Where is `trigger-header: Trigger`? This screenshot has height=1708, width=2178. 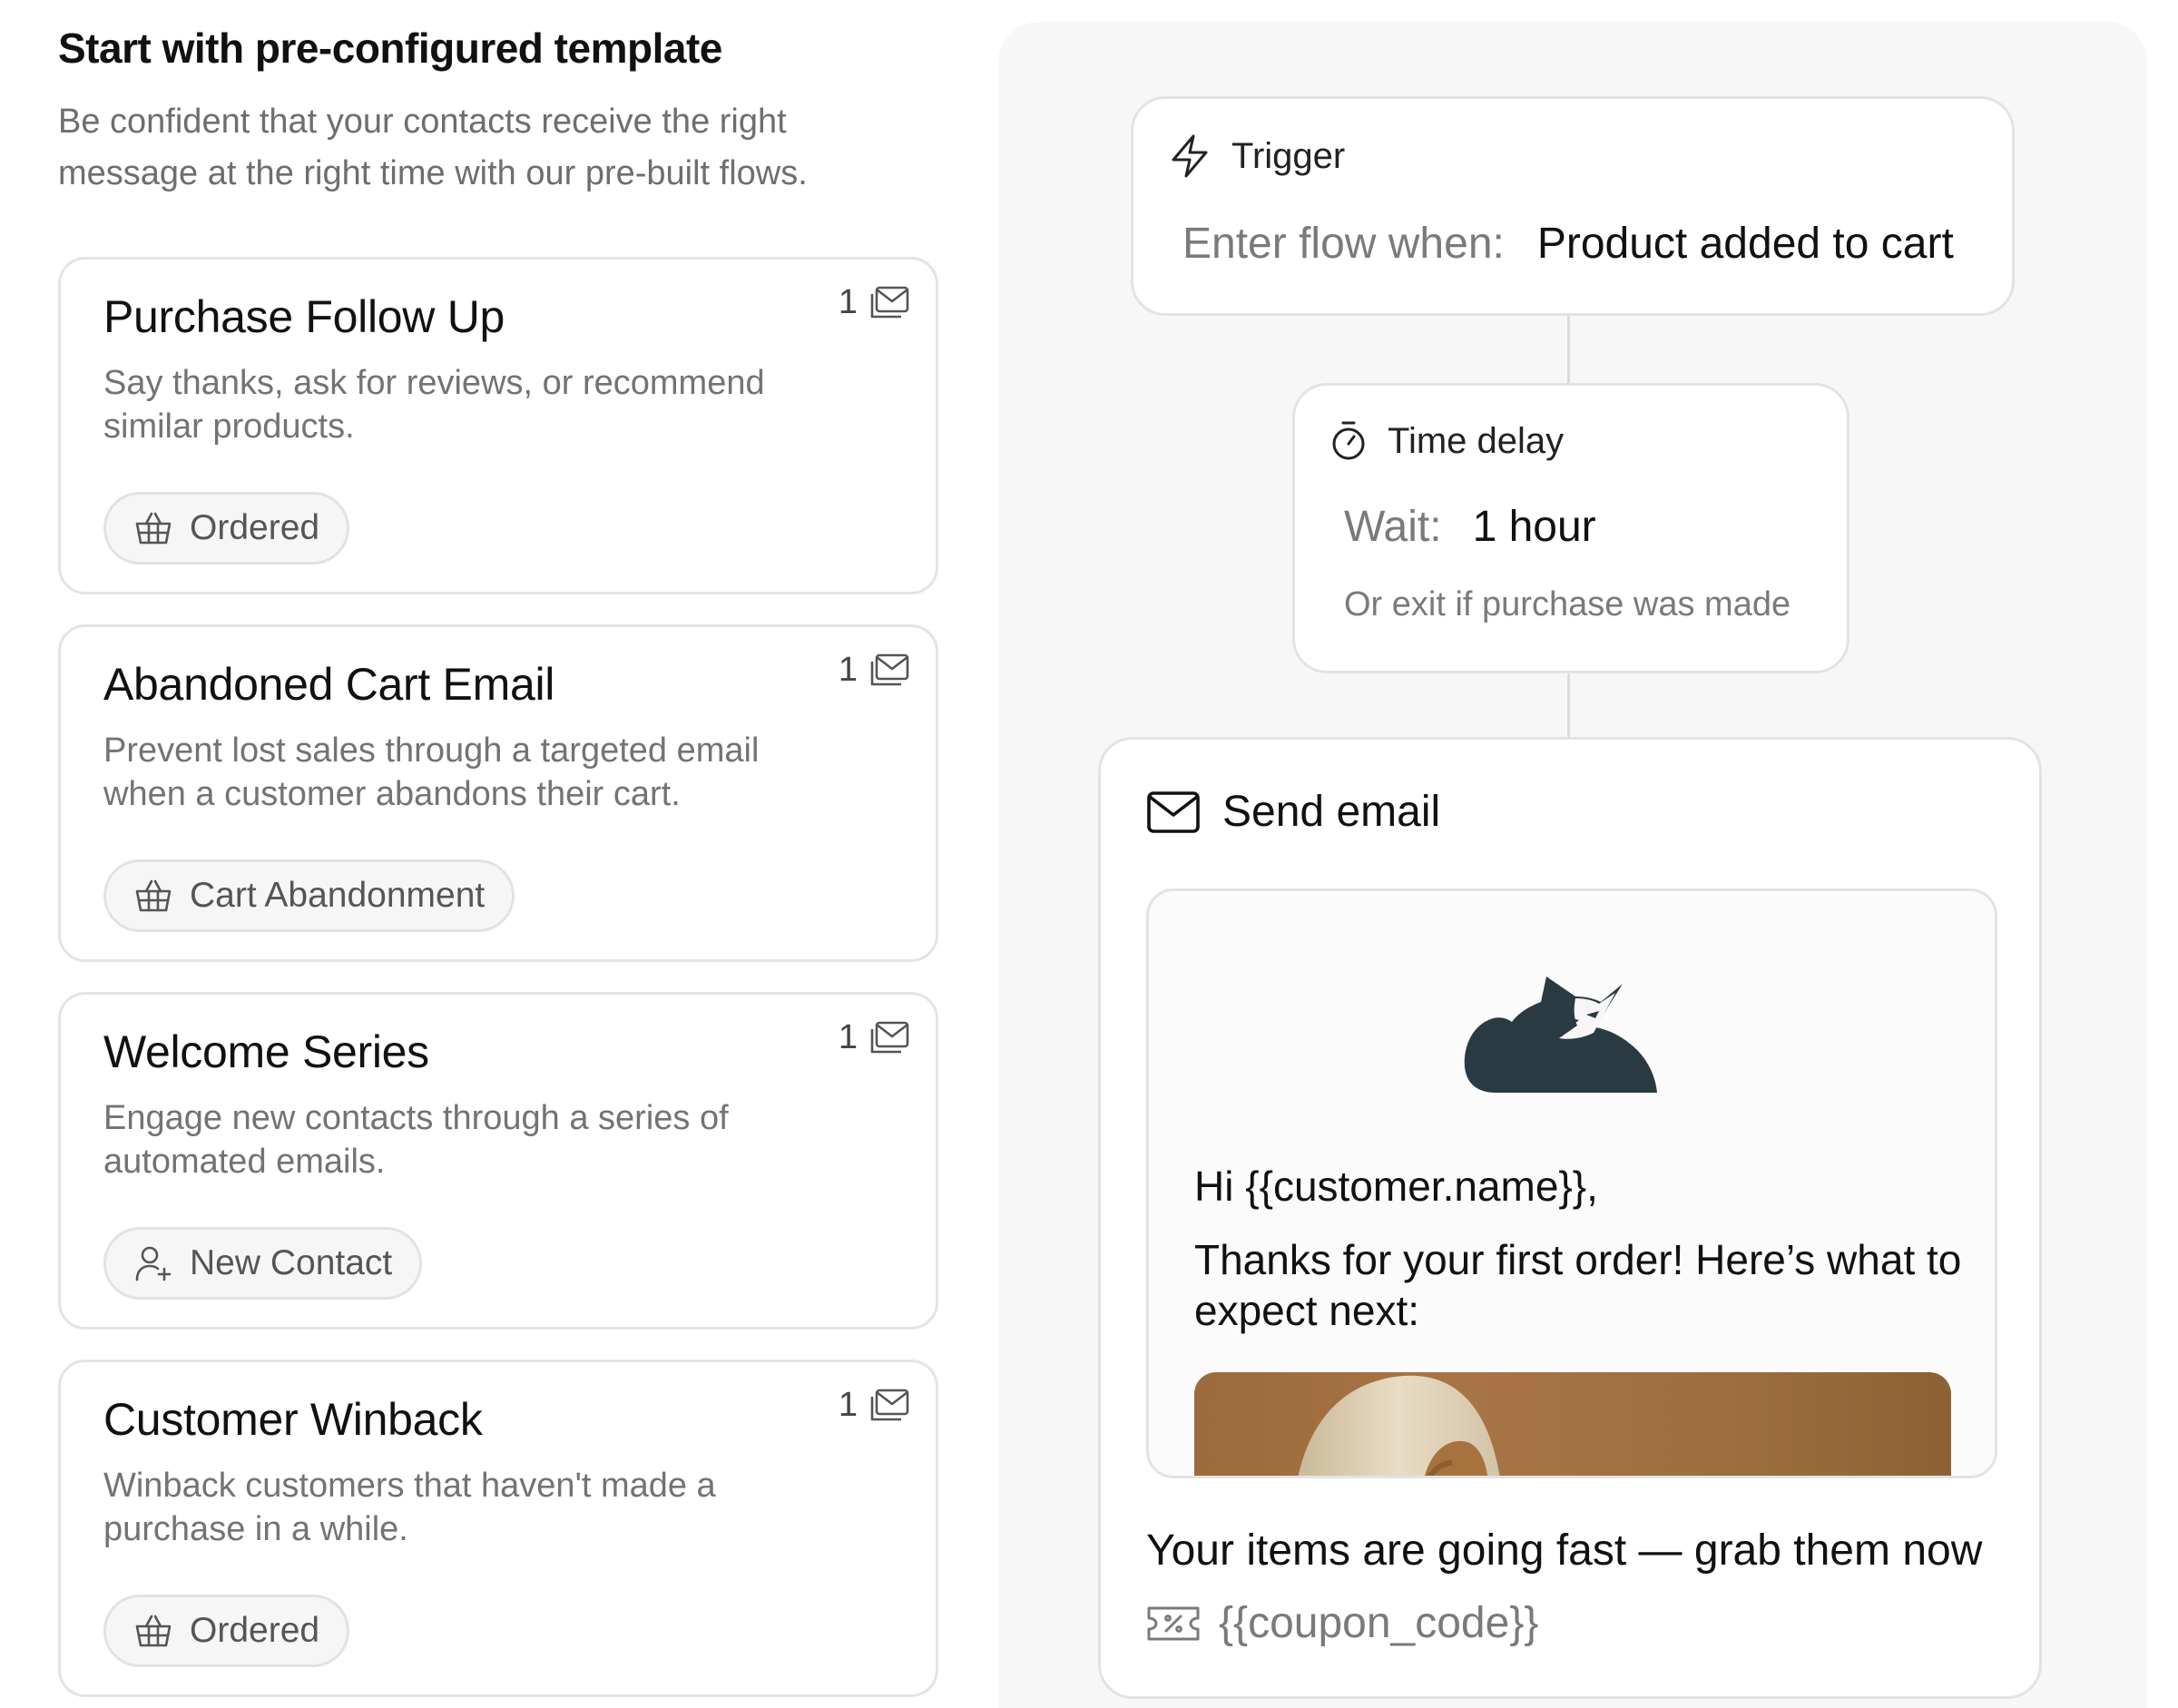
trigger-header: Trigger is located at coordinates (1256, 156).